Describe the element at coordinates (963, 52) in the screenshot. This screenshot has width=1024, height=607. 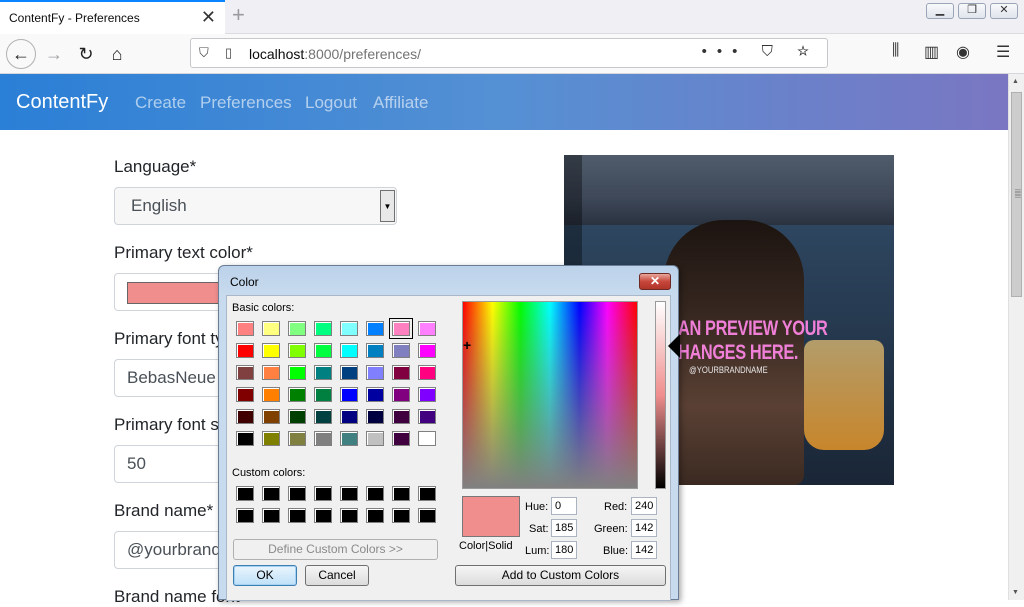
I see `account-icon: ◉` at that location.